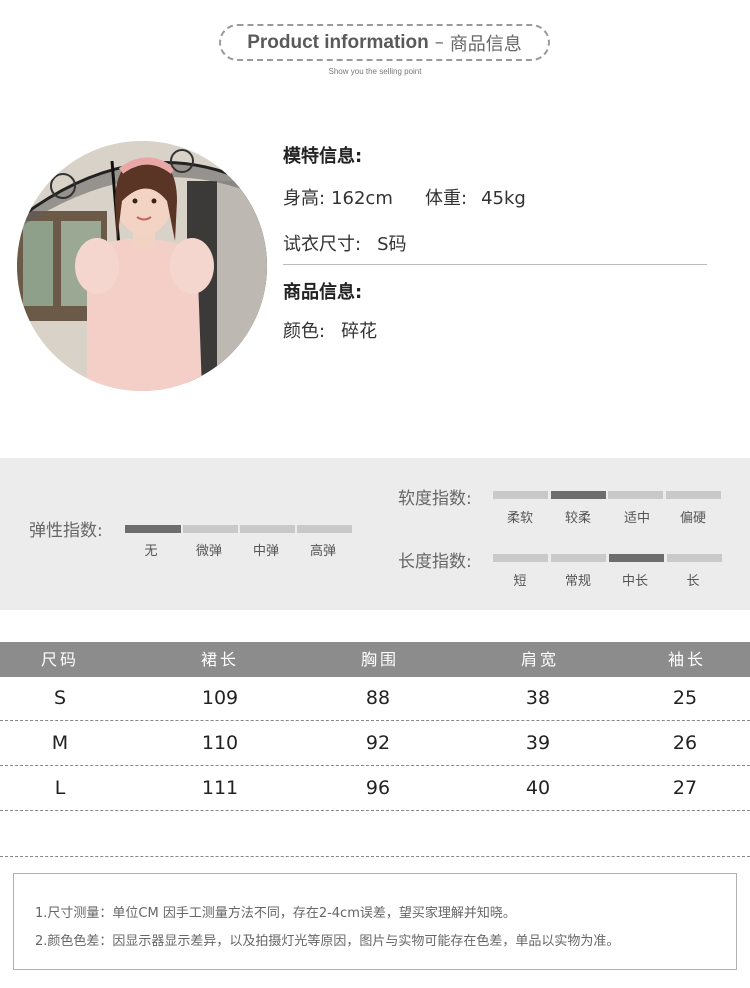 Image resolution: width=750 pixels, height=988 pixels. I want to click on elasticity-index-label: 弹性指数:, so click(66, 531).